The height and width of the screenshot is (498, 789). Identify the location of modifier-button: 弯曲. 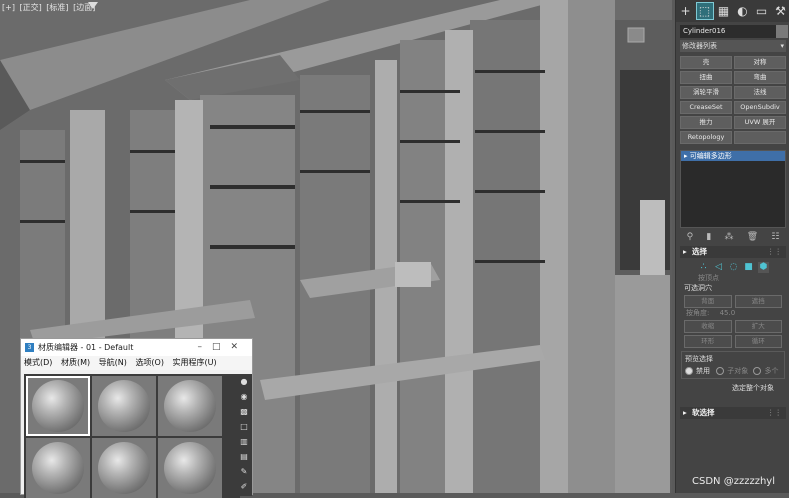
(760, 77).